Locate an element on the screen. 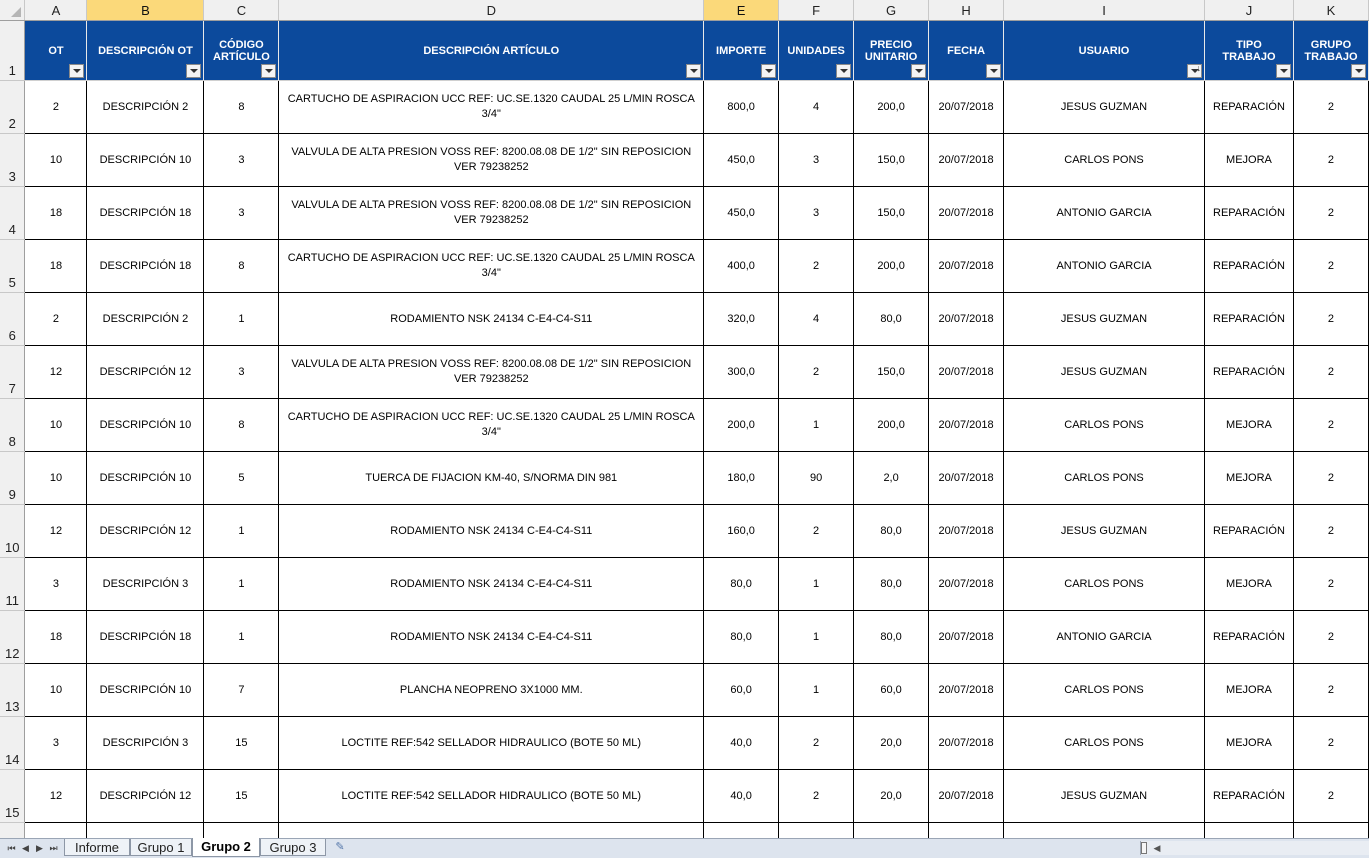 This screenshot has height=858, width=1369. first-sheet-icon: ⏮ is located at coordinates (11, 848).